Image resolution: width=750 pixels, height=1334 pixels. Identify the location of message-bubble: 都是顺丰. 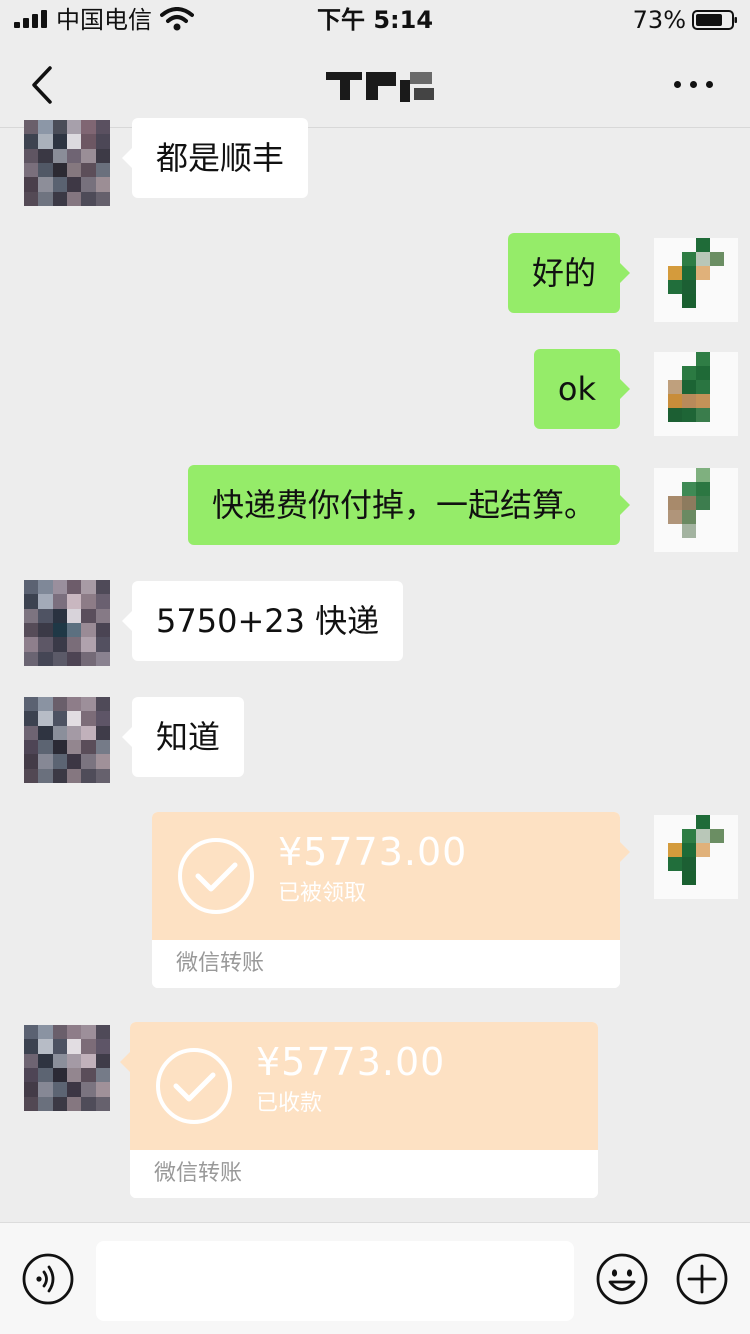
(215, 158).